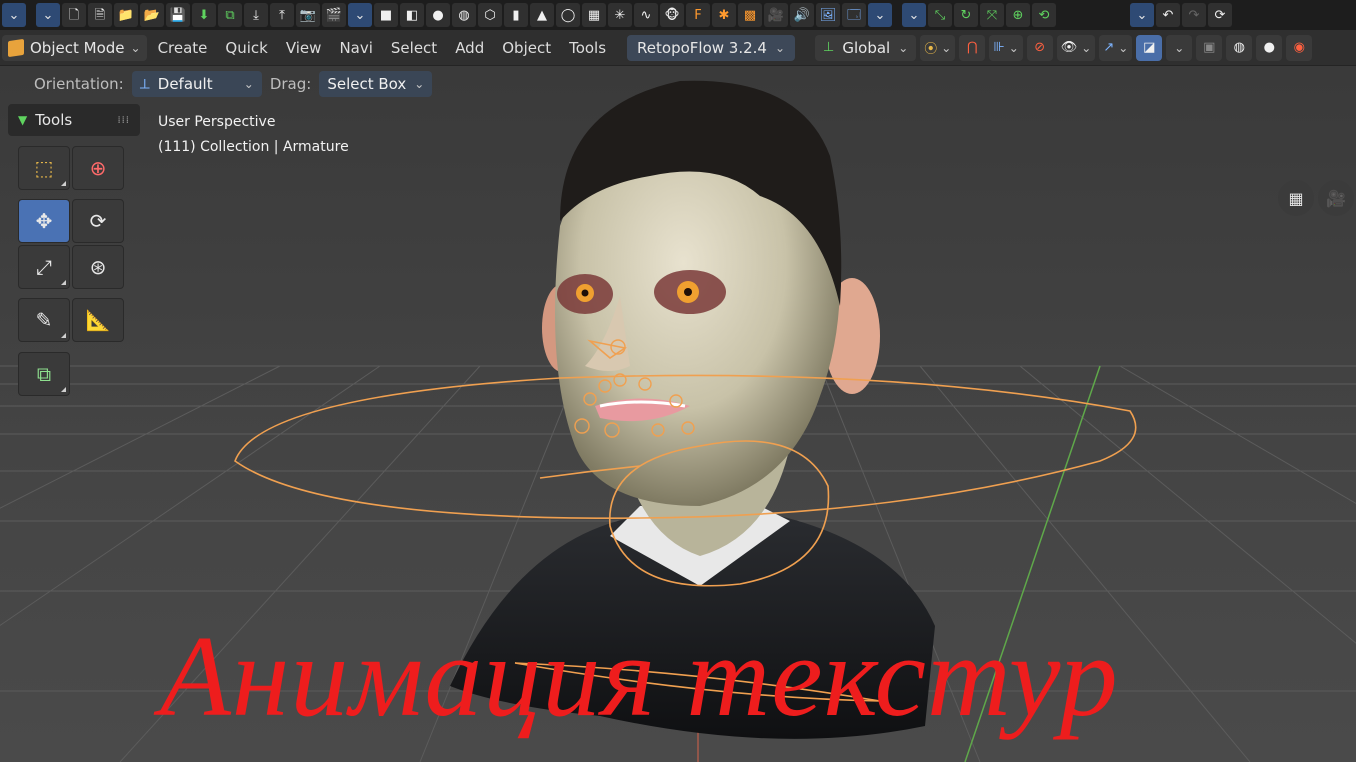  What do you see at coordinates (1142, 15) in the screenshot?
I see `history-dropdown-icon: ⌄` at bounding box center [1142, 15].